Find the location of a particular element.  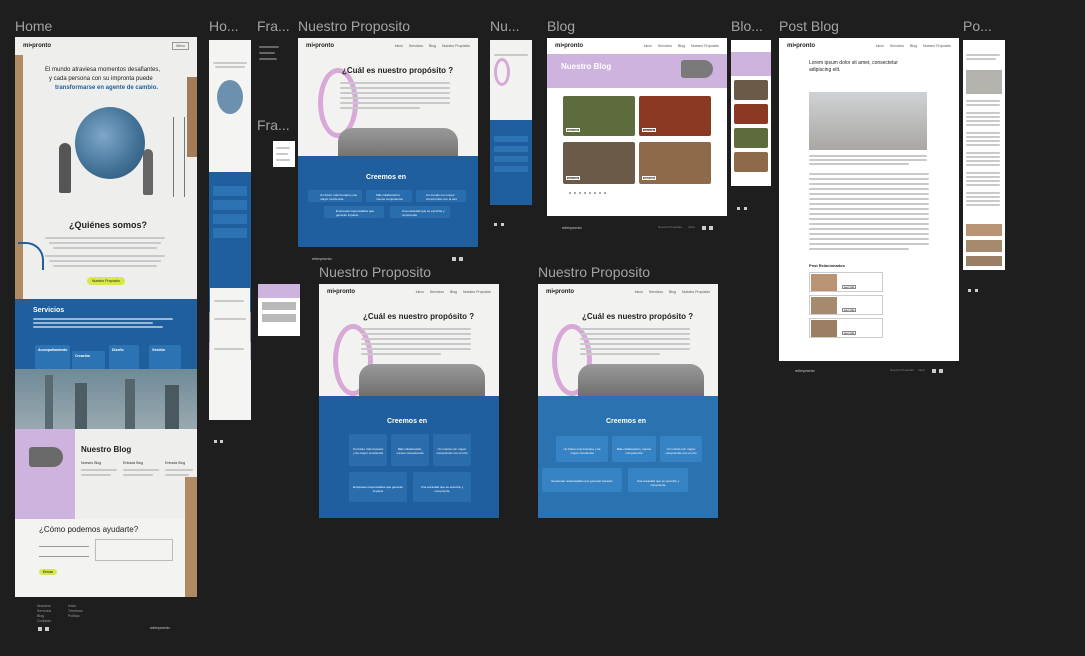

frame-label-post-blog: Post Blog is located at coordinates (809, 26).